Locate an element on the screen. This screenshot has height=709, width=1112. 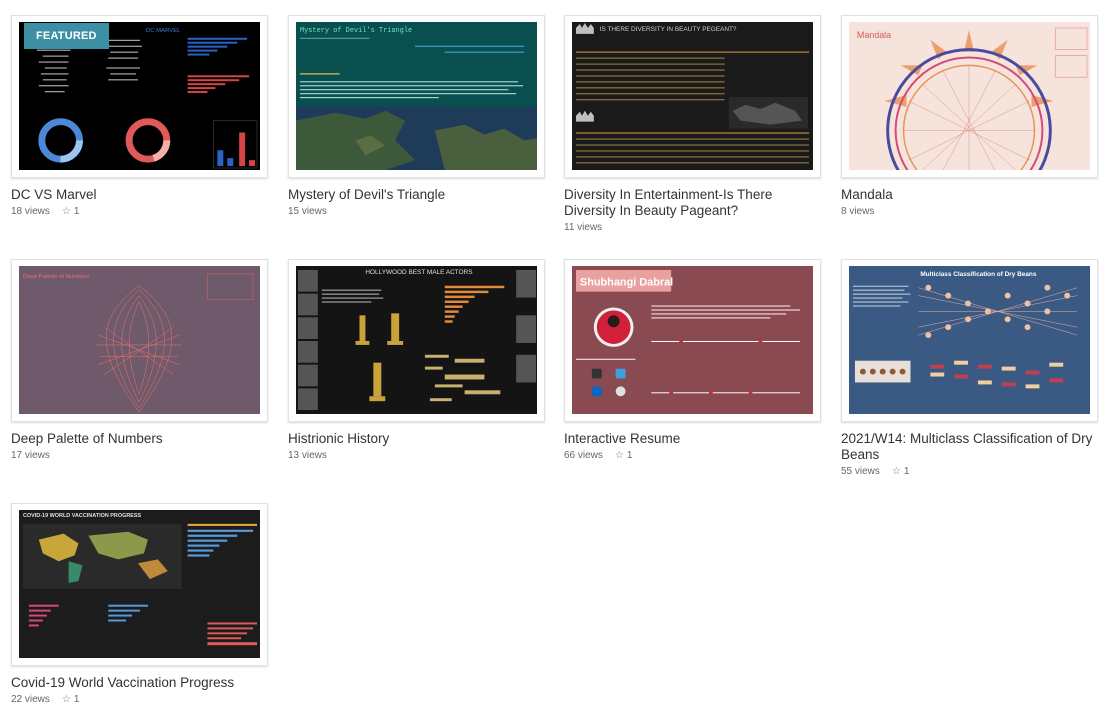
view-count: 13 views is located at coordinates (307, 455).